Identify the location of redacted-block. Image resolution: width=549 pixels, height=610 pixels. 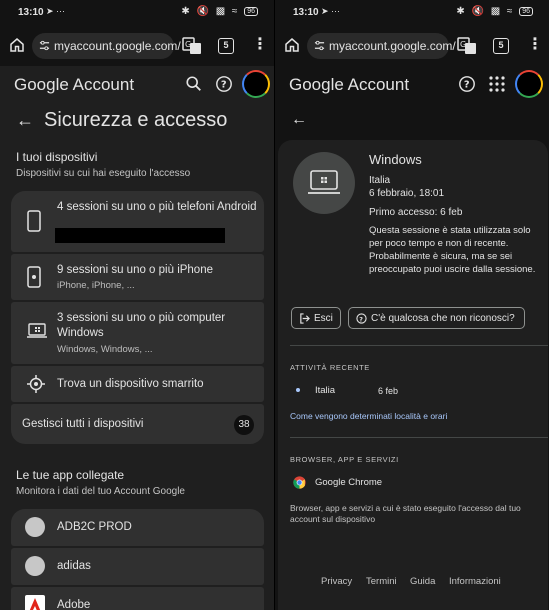
(140, 235).